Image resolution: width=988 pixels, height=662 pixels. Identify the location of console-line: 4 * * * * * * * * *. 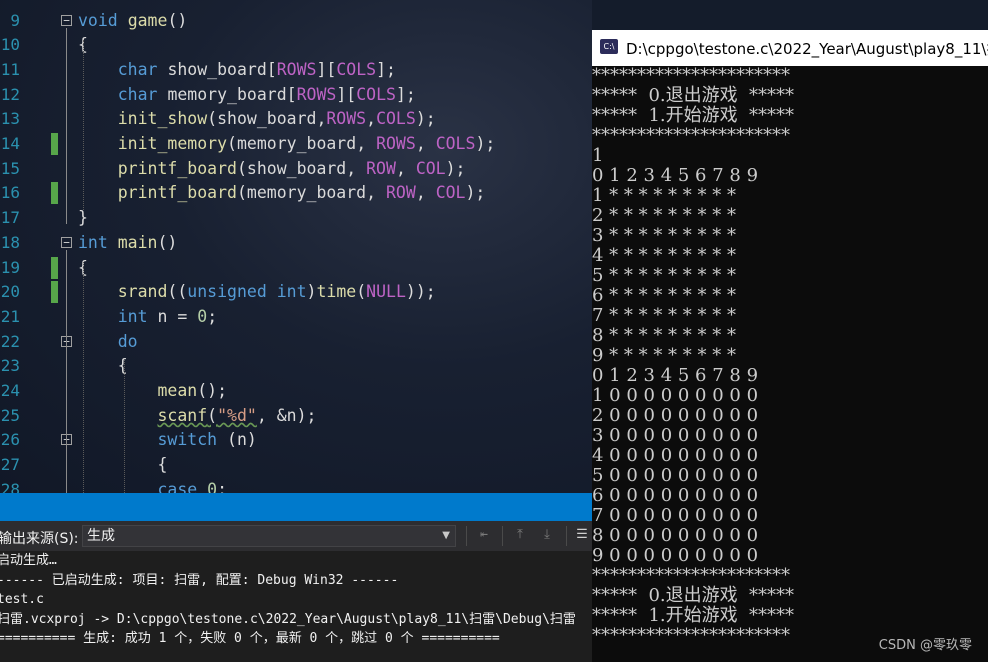
(664, 255).